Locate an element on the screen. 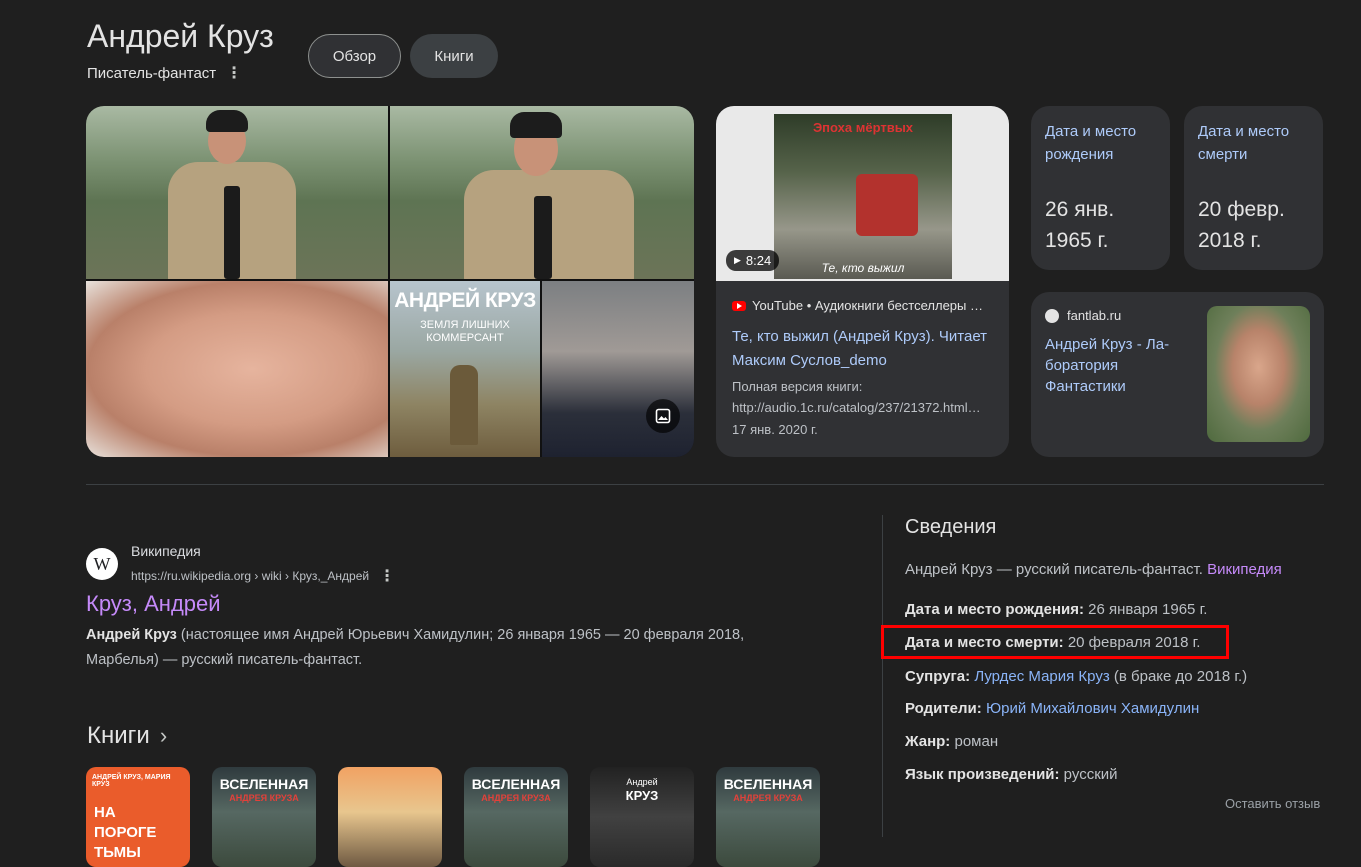  feedback-link: Оставить отзыв is located at coordinates (1272, 803).